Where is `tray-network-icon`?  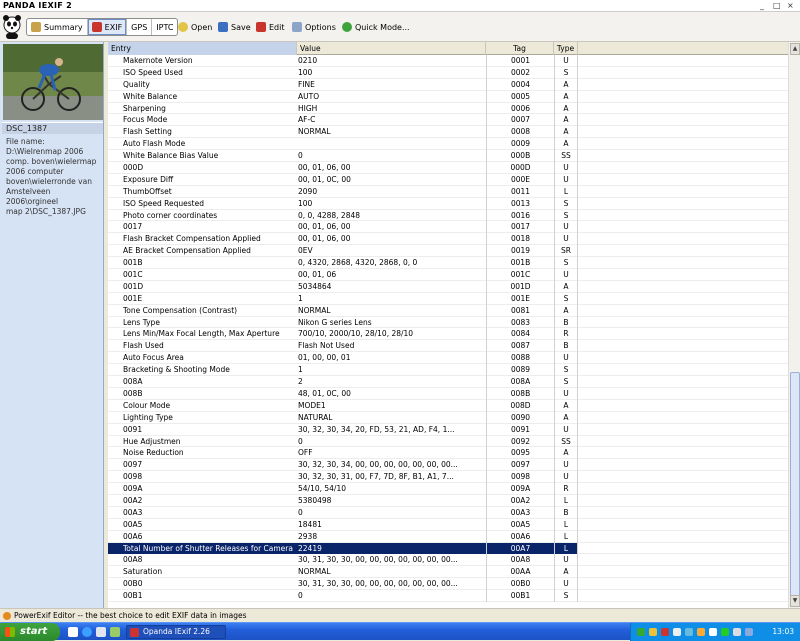 tray-network-icon is located at coordinates (641, 632).